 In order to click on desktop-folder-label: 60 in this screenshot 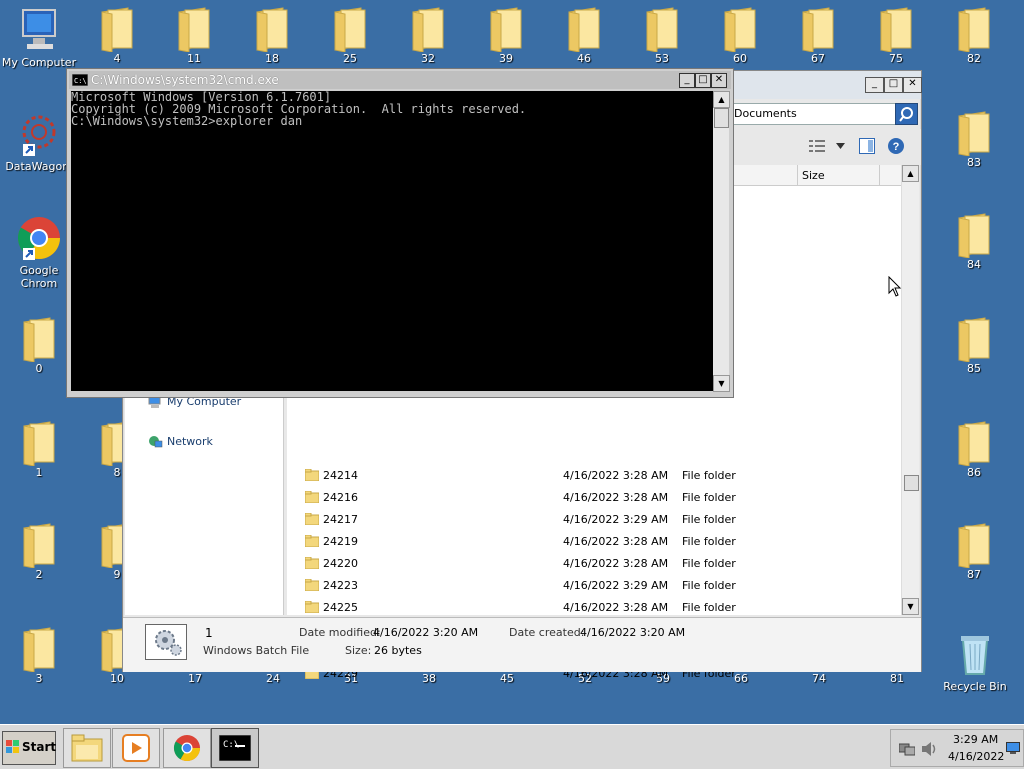, I will do `click(740, 58)`.